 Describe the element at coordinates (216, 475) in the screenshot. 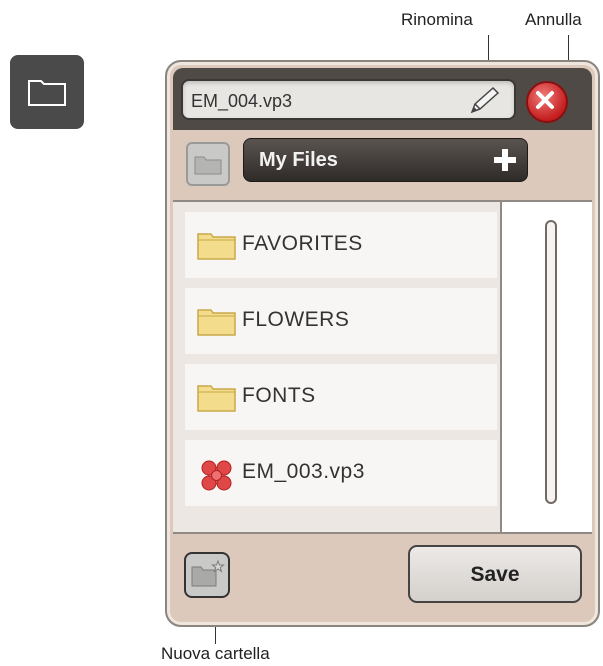

I see `embroidery-file-icon` at that location.